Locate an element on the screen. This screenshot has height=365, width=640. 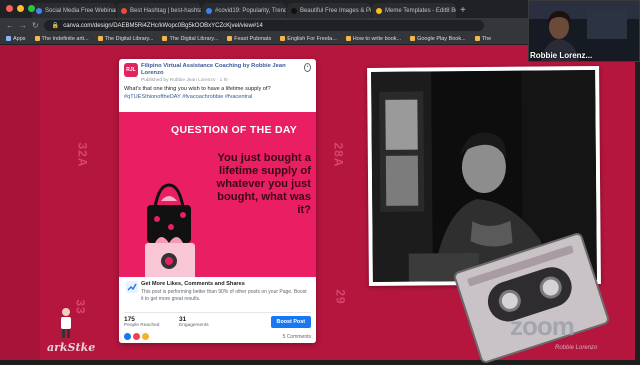
window-controls is located at coordinates (20, 8).